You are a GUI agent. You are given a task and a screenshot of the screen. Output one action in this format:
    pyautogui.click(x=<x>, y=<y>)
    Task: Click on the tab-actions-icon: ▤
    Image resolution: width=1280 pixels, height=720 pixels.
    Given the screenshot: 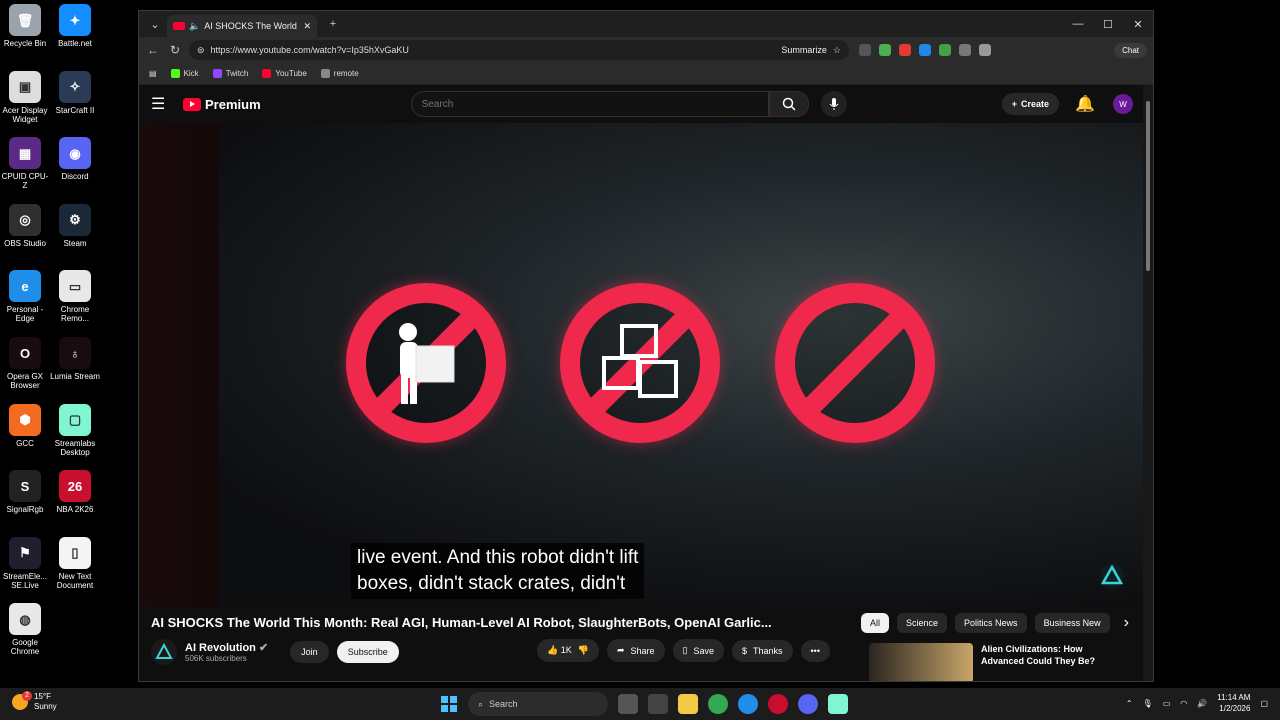 What is the action you would take?
    pyautogui.click(x=153, y=73)
    